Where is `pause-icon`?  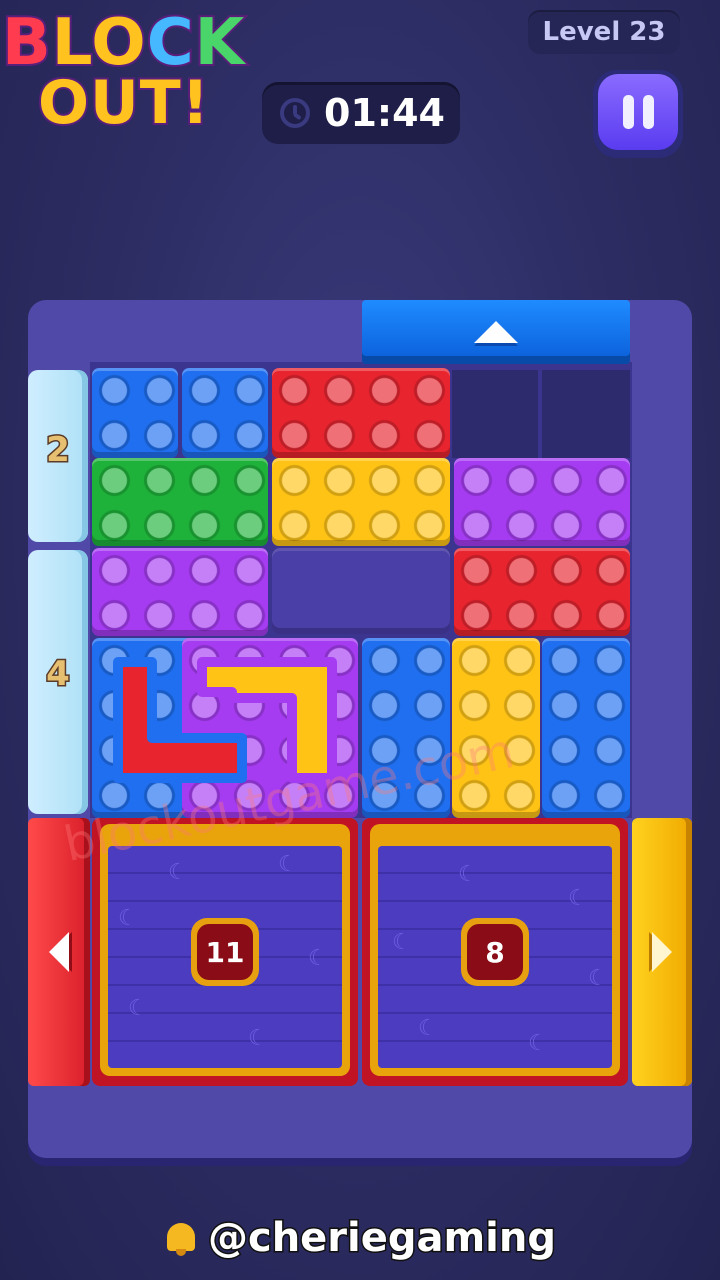
pause-icon is located at coordinates (638, 112).